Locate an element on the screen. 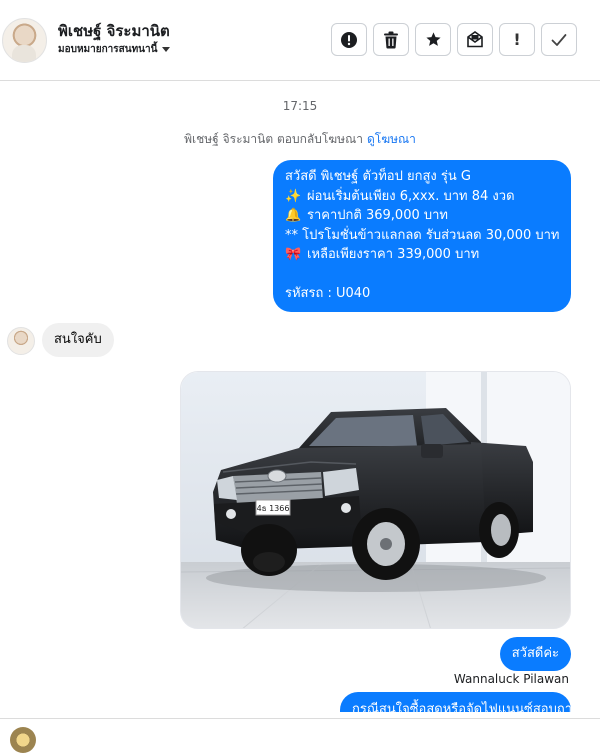 The width and height of the screenshot is (600, 753). ad-reply-notice: พิเชษฐ์ จิระมานิต ตอบกลับโฆษณา ดูโฆษณา is located at coordinates (300, 139).